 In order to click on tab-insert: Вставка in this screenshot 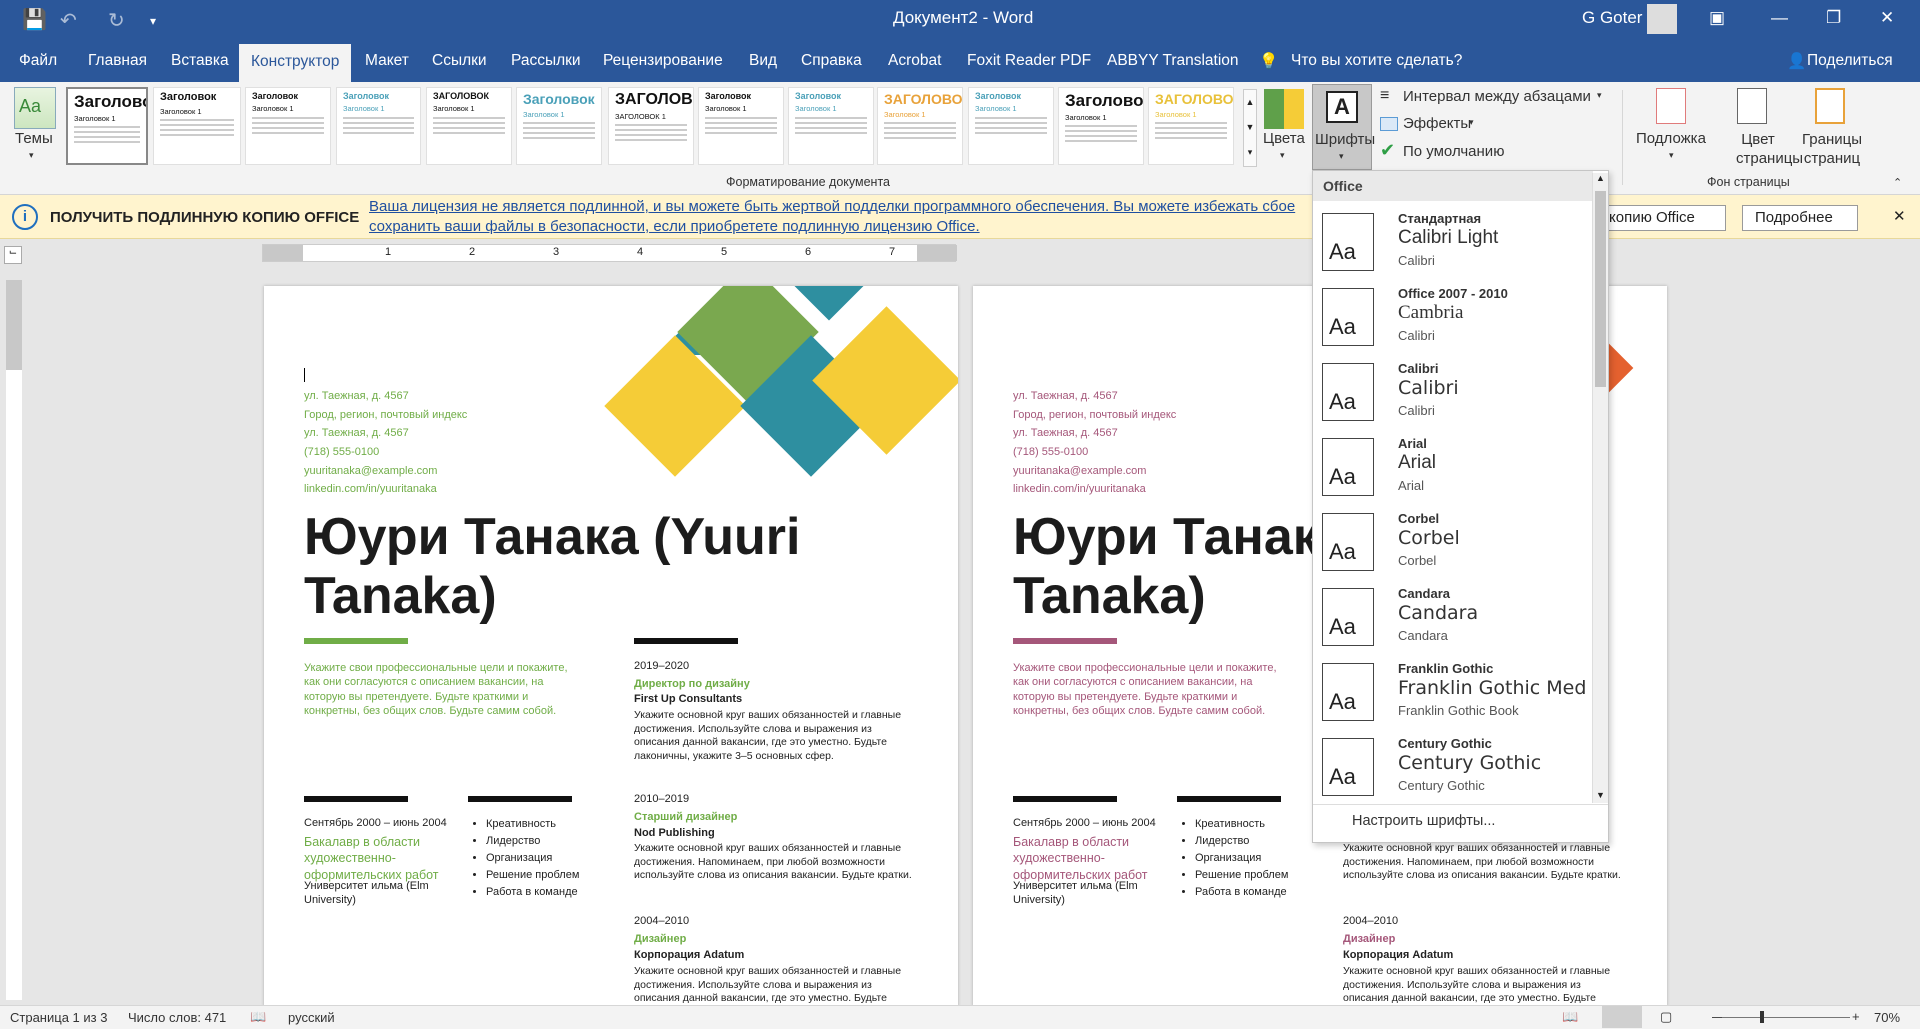, I will do `click(200, 61)`.